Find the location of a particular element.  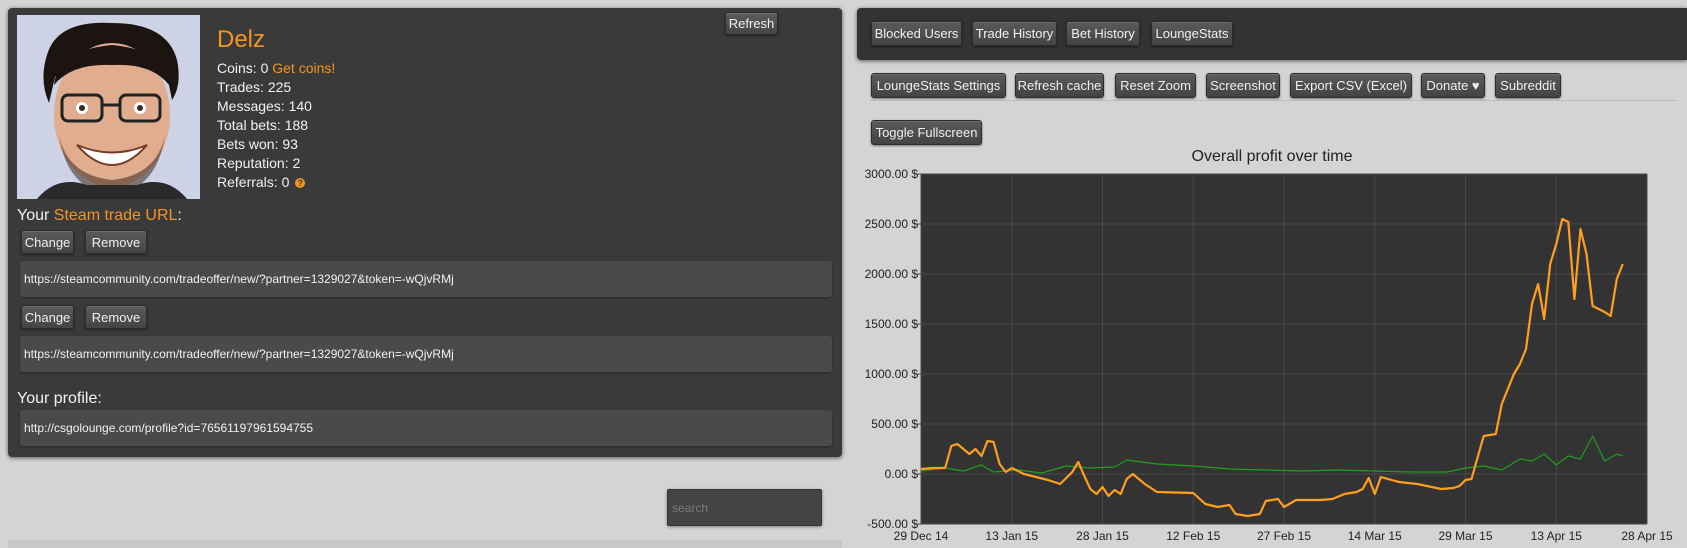

x-tick-label: 29 Dec 14 is located at coordinates (921, 536).